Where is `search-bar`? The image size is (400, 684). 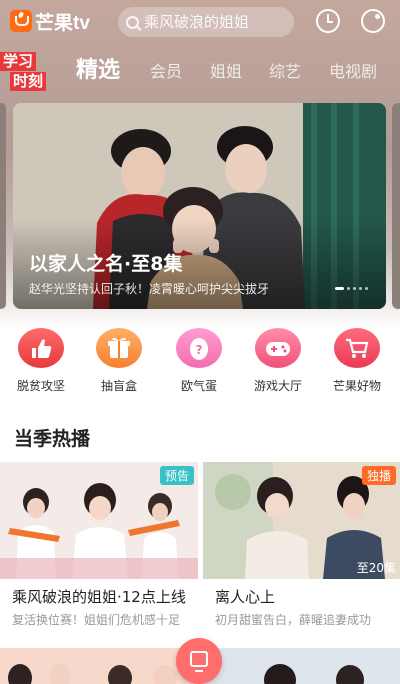 search-bar is located at coordinates (206, 22).